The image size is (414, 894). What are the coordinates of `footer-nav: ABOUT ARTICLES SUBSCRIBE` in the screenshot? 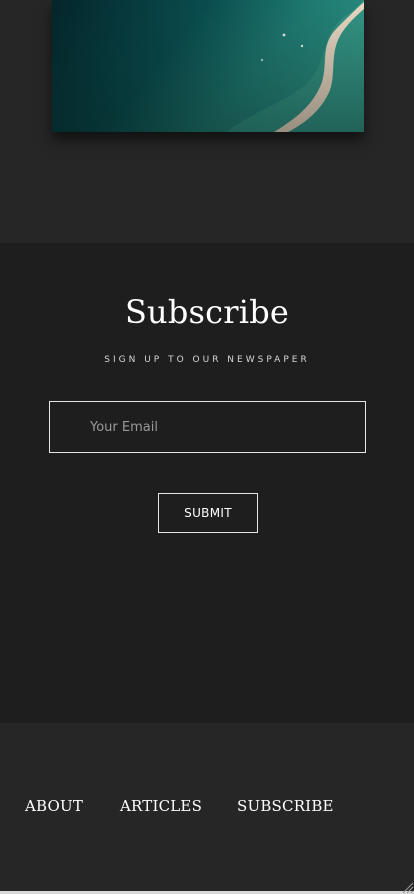 It's located at (207, 809).